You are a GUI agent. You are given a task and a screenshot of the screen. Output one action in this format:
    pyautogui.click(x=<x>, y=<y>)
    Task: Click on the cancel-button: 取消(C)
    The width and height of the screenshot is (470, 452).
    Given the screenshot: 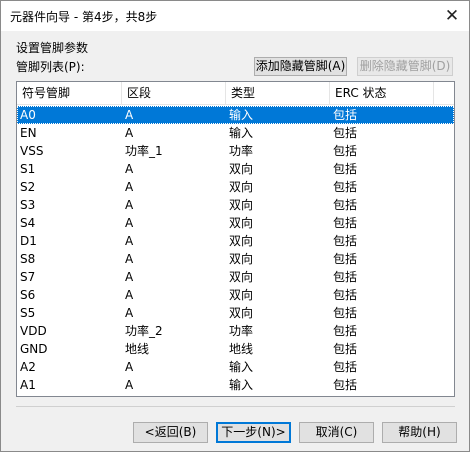 What is the action you would take?
    pyautogui.click(x=336, y=432)
    